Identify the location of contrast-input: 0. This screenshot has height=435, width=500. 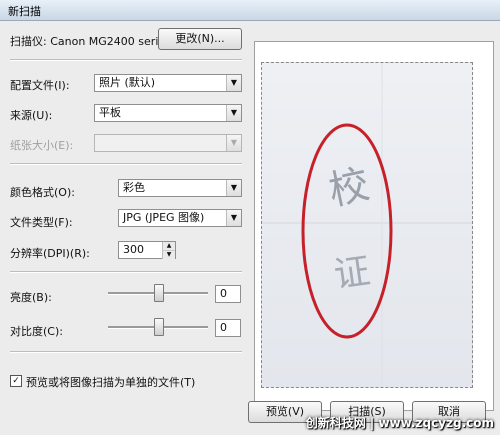
(228, 328).